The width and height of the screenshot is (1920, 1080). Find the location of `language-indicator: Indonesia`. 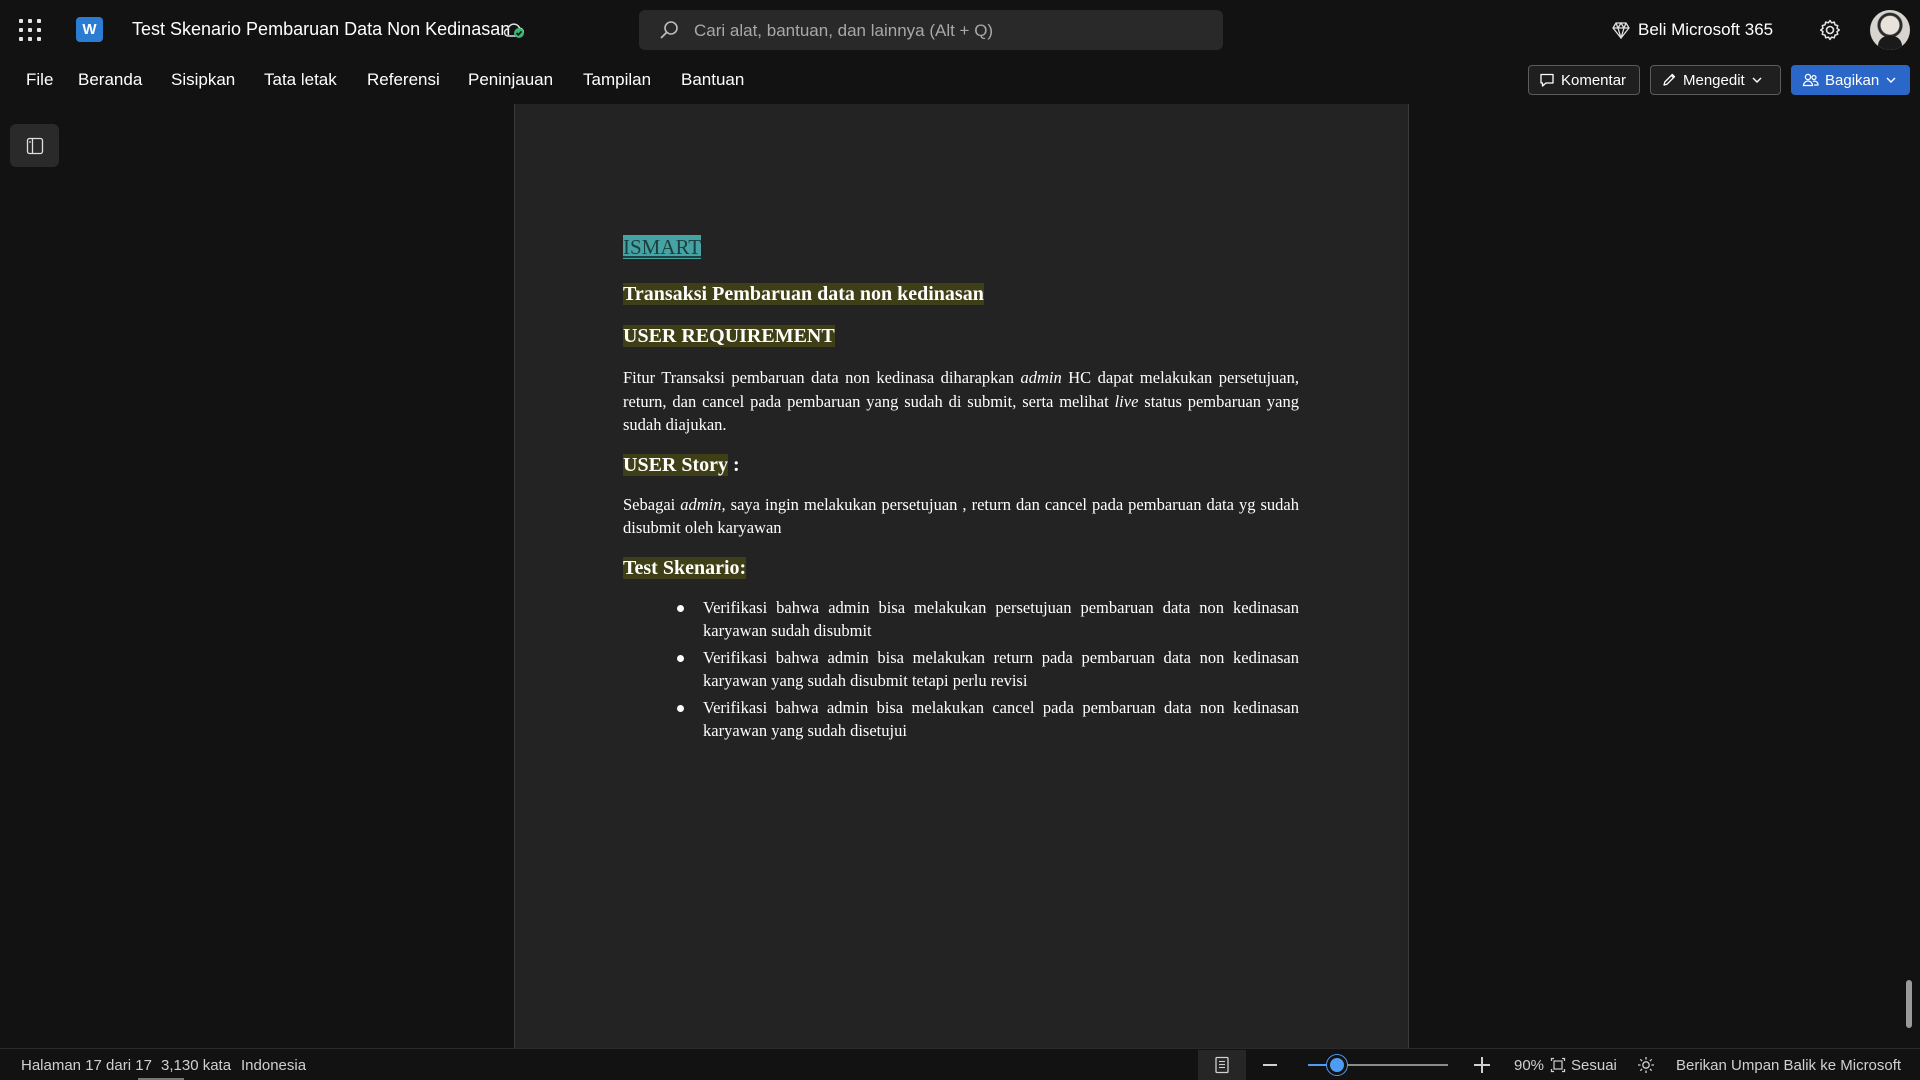

language-indicator: Indonesia is located at coordinates (273, 1065).